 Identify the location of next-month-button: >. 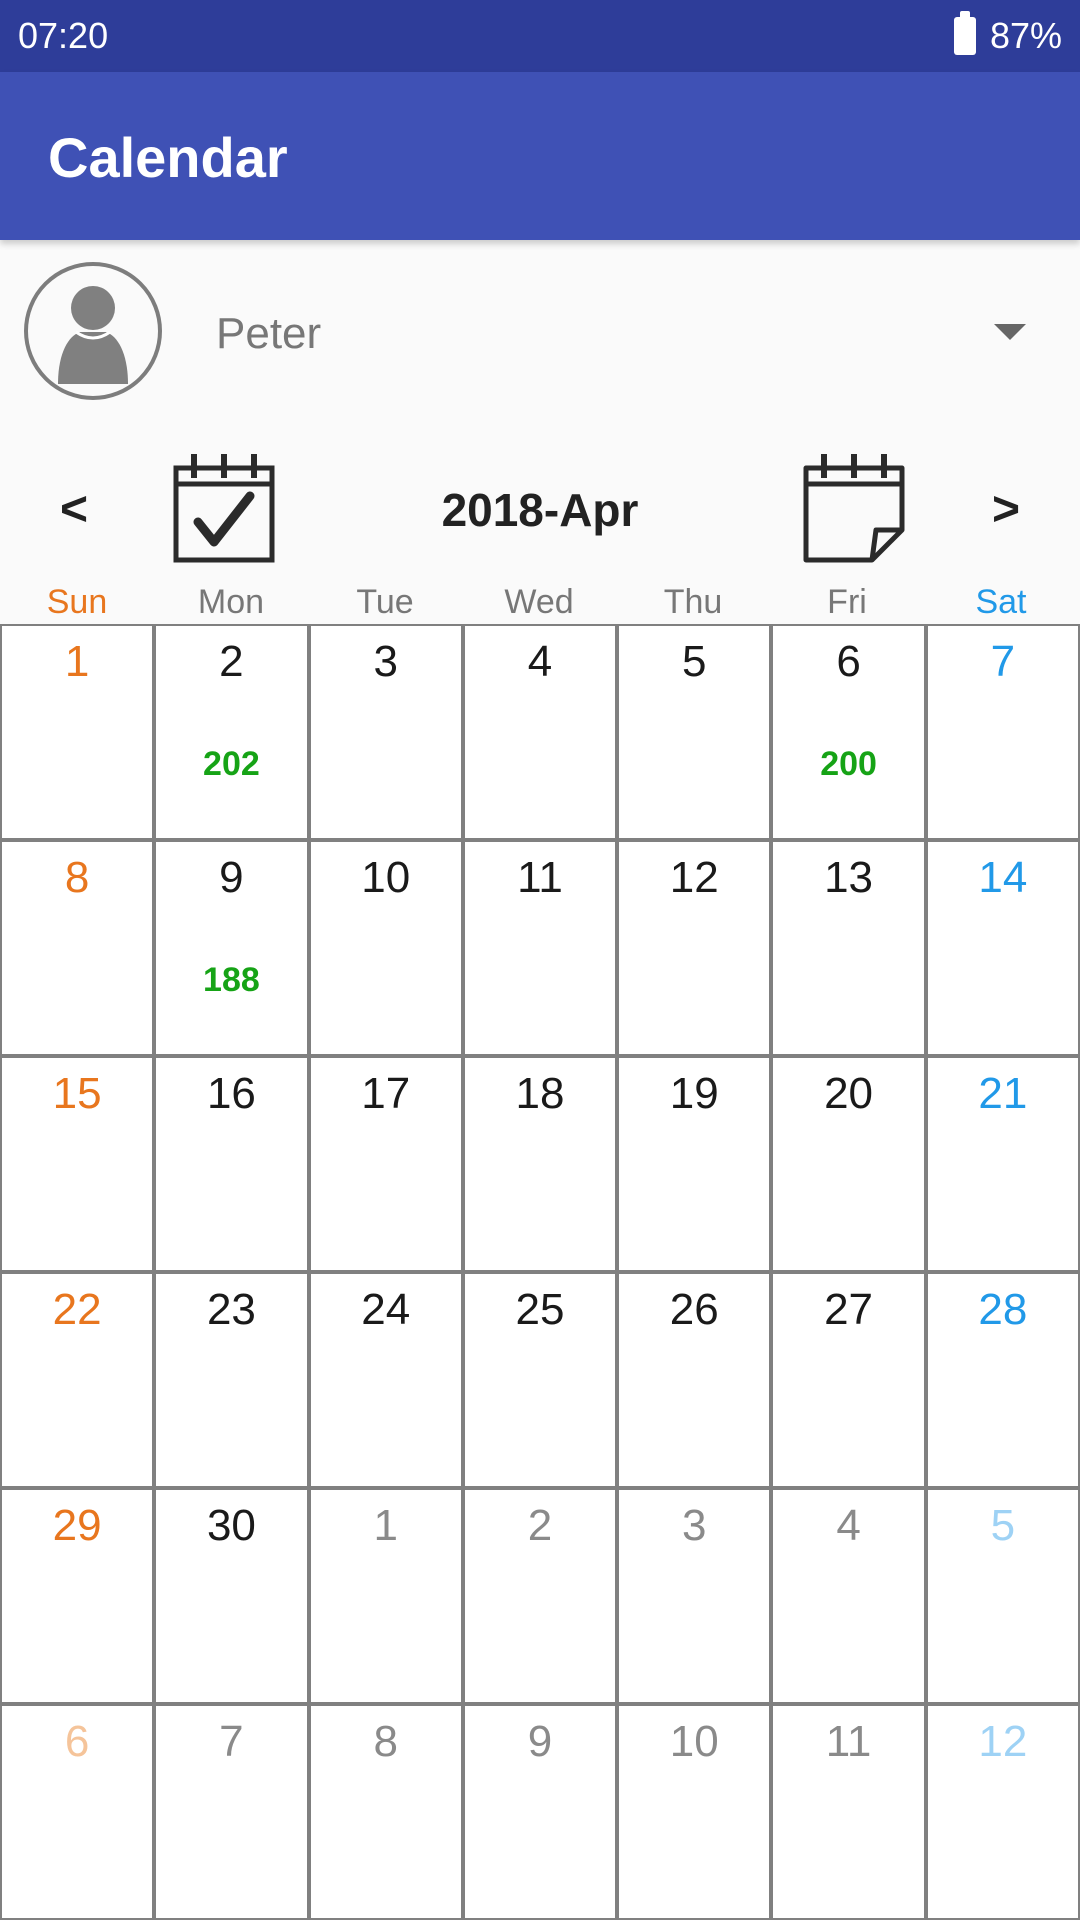
(1006, 510).